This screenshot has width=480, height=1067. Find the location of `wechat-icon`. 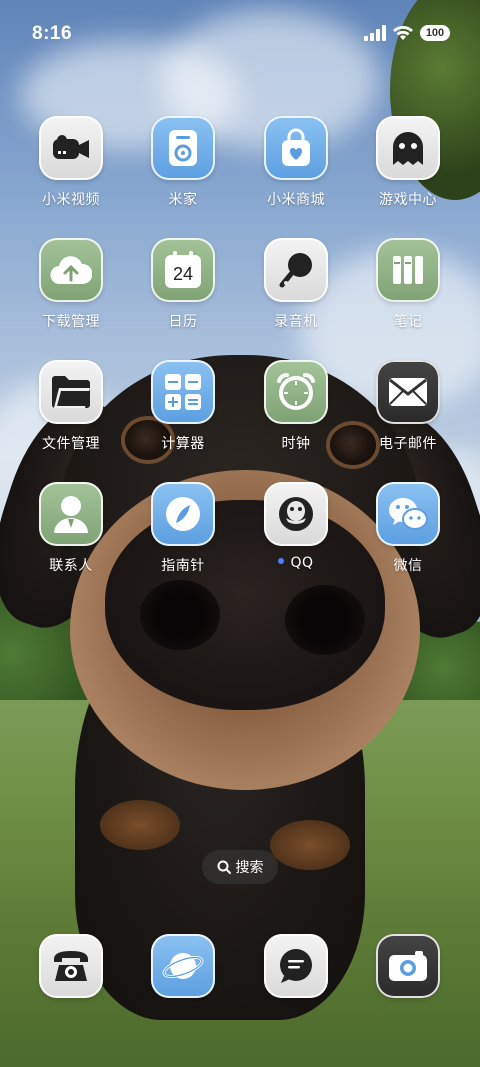

wechat-icon is located at coordinates (408, 514).